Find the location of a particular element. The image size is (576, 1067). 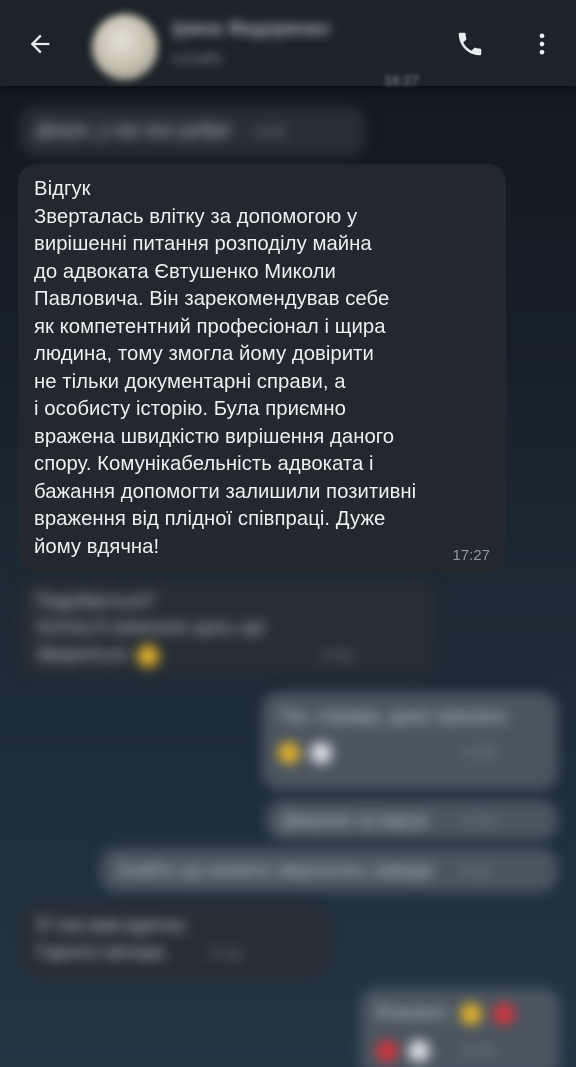

smile-emoji-icon is located at coordinates (148, 655).